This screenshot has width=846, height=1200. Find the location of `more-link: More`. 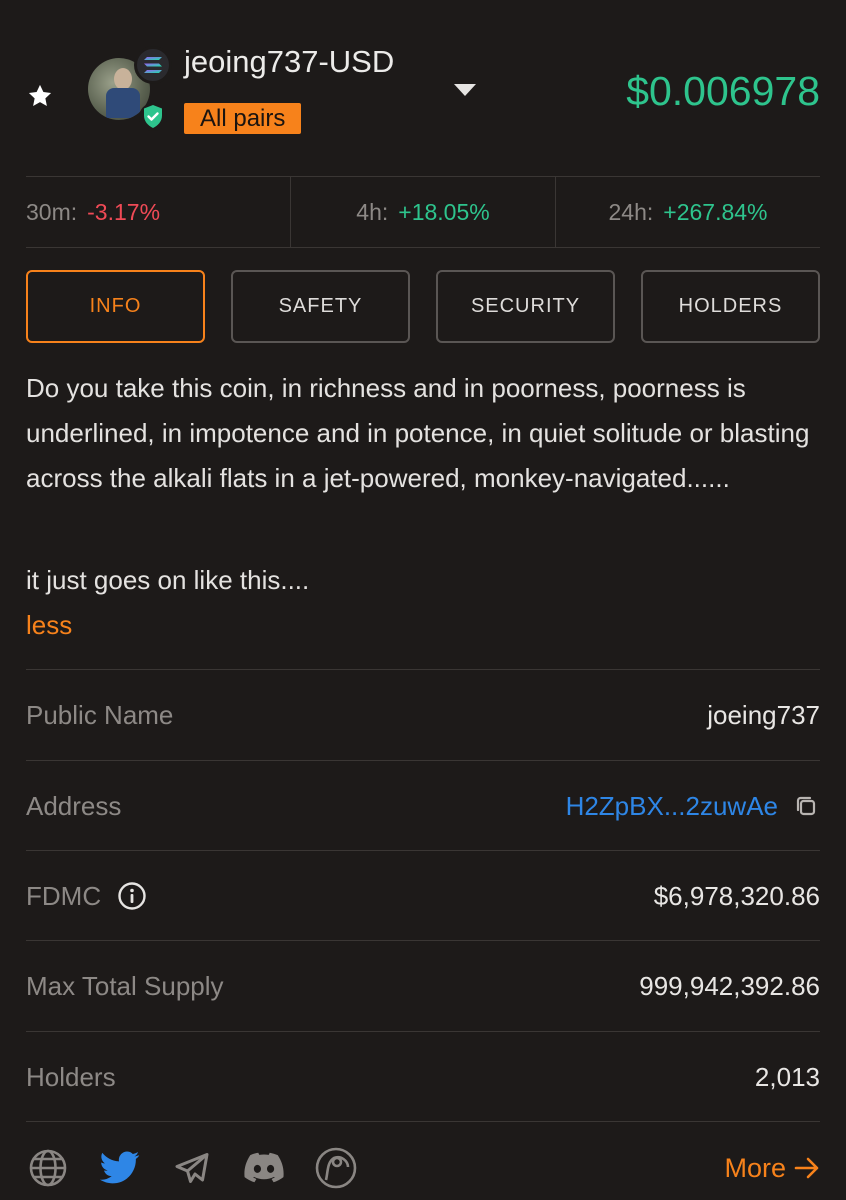

more-link: More is located at coordinates (772, 1168).